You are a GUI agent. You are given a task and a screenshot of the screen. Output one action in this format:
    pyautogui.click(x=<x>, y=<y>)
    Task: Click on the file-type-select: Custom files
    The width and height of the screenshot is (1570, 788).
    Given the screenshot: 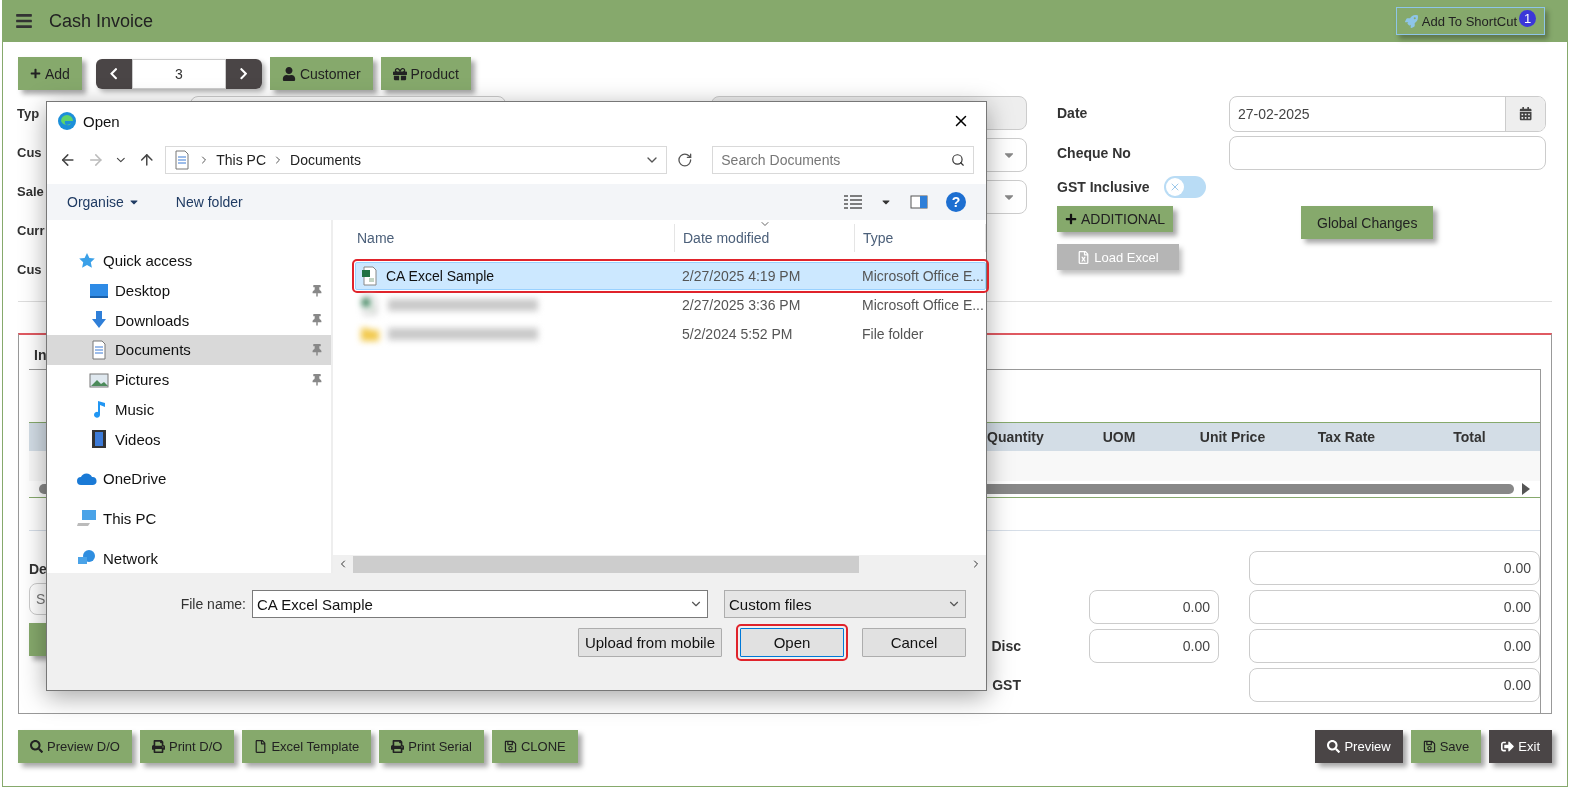 What is the action you would take?
    pyautogui.click(x=845, y=604)
    